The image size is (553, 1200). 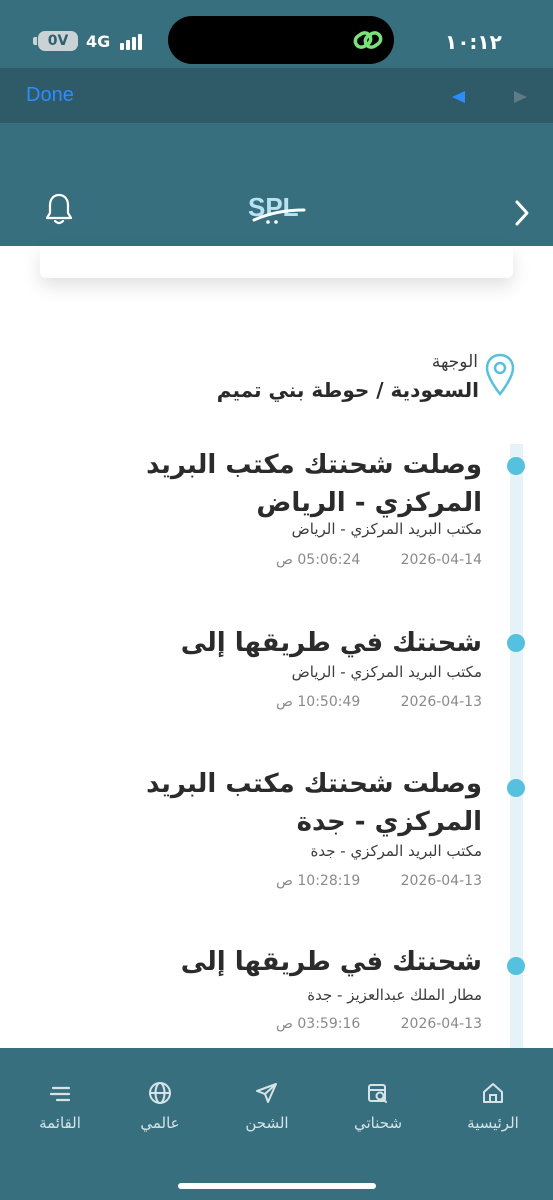 I want to click on nav-shipping-label: الشحن, so click(x=267, y=1123).